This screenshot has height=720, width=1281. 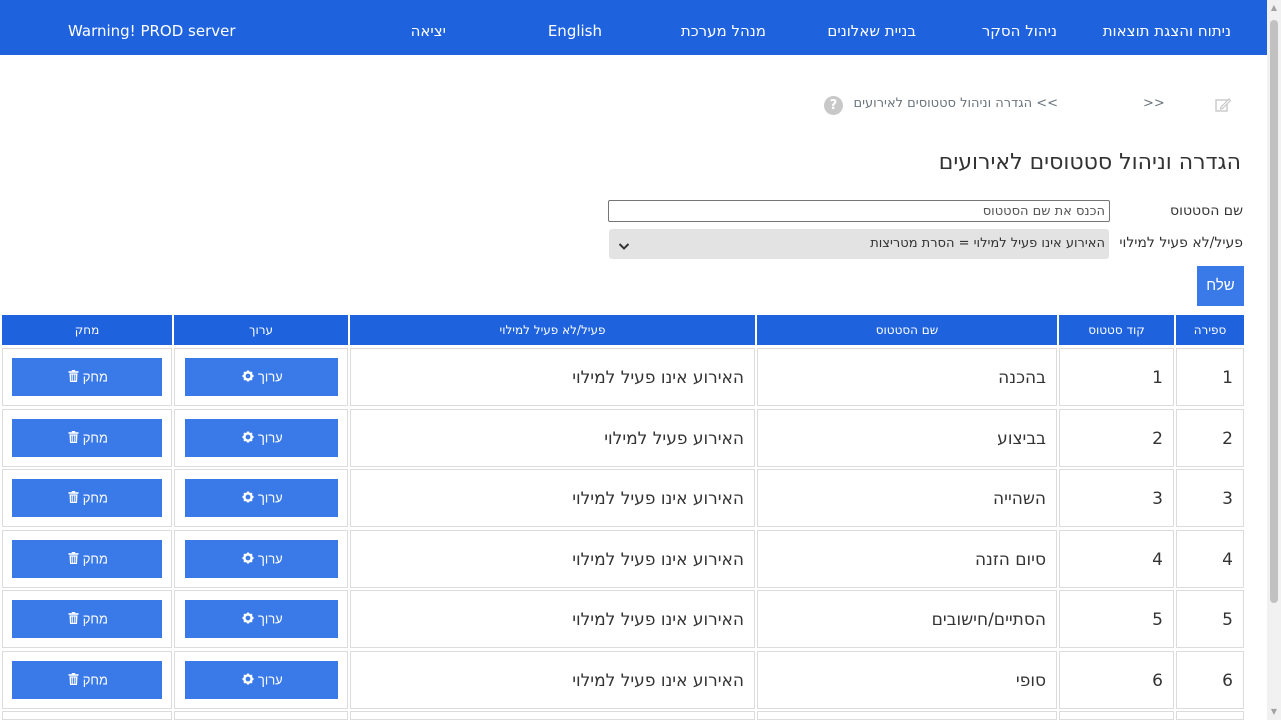 What do you see at coordinates (1210, 619) in the screenshot?
I see `cell-num: 5` at bounding box center [1210, 619].